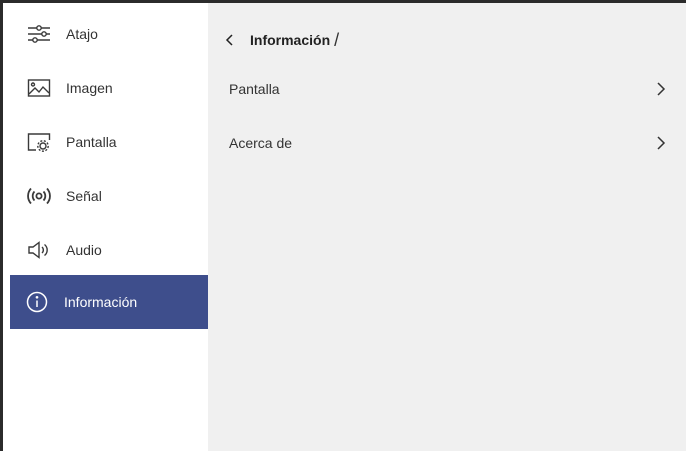 The width and height of the screenshot is (686, 451). I want to click on image-icon, so click(39, 88).